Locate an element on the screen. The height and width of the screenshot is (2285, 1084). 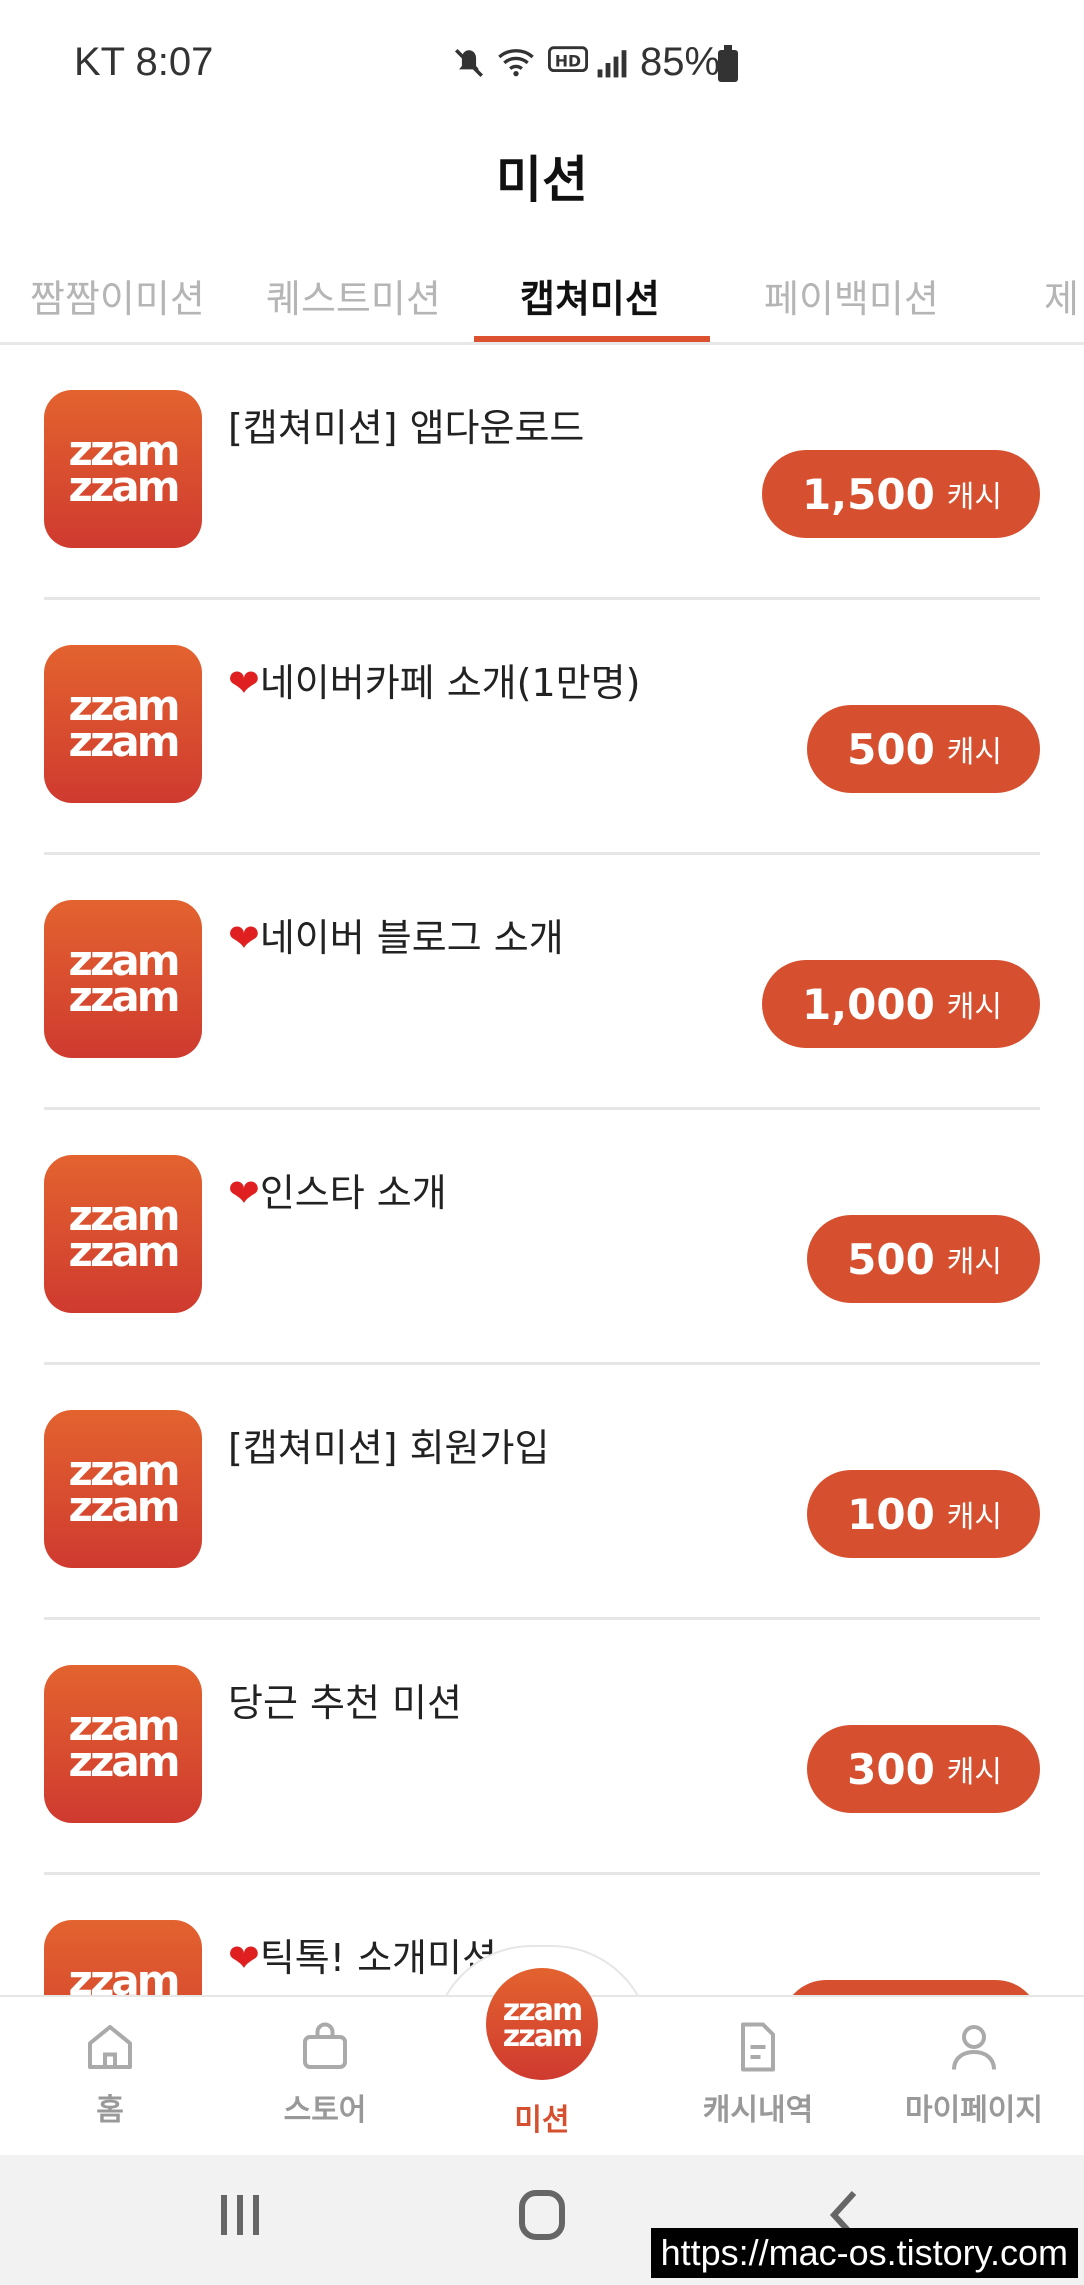
hd-voice-icon: HD is located at coordinates (568, 59).